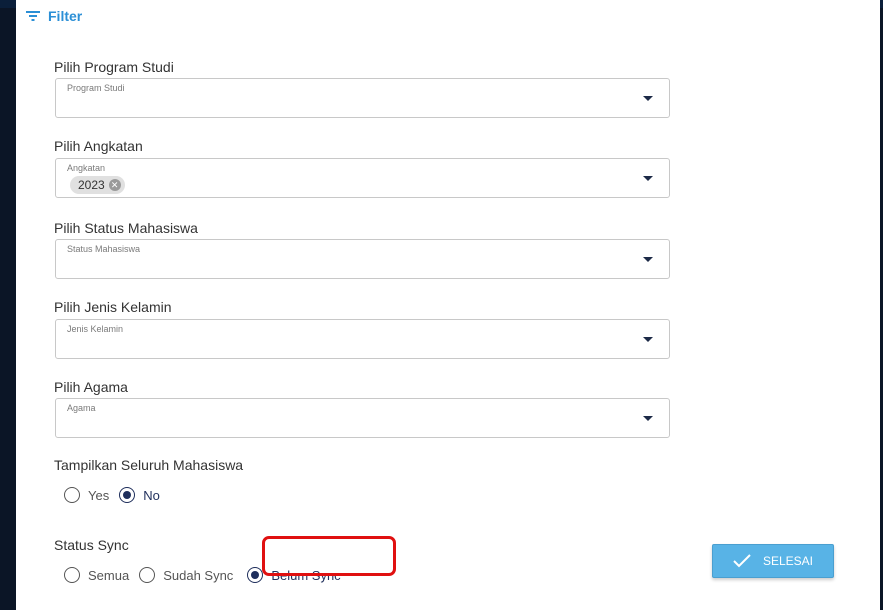 The height and width of the screenshot is (610, 883). What do you see at coordinates (362, 259) in the screenshot?
I see `status-mahasiswa-select: Status Mahasiswa` at bounding box center [362, 259].